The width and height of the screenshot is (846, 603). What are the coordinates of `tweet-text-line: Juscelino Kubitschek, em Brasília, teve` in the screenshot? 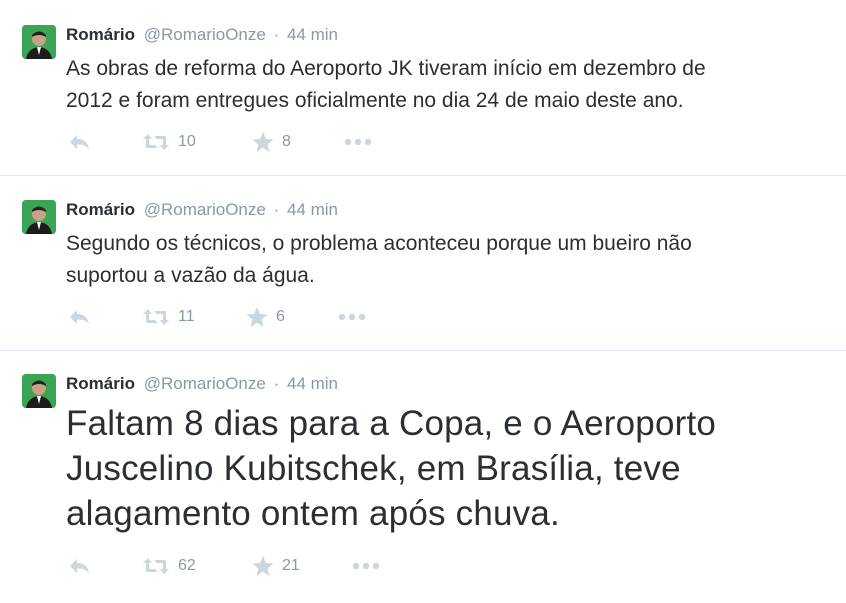 It's located at (373, 468).